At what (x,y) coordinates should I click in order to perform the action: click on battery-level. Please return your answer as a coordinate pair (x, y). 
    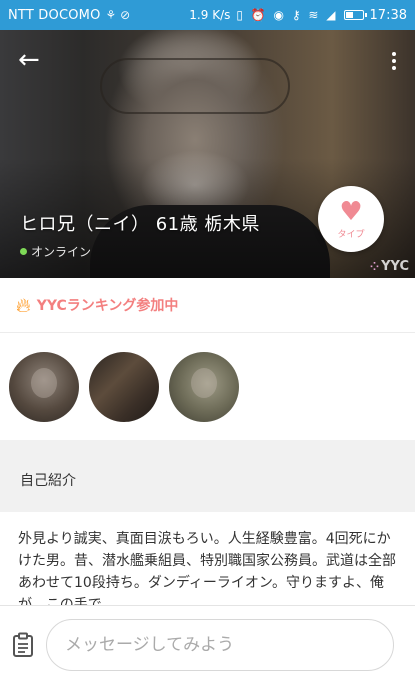
    Looking at the image, I should click on (349, 15).